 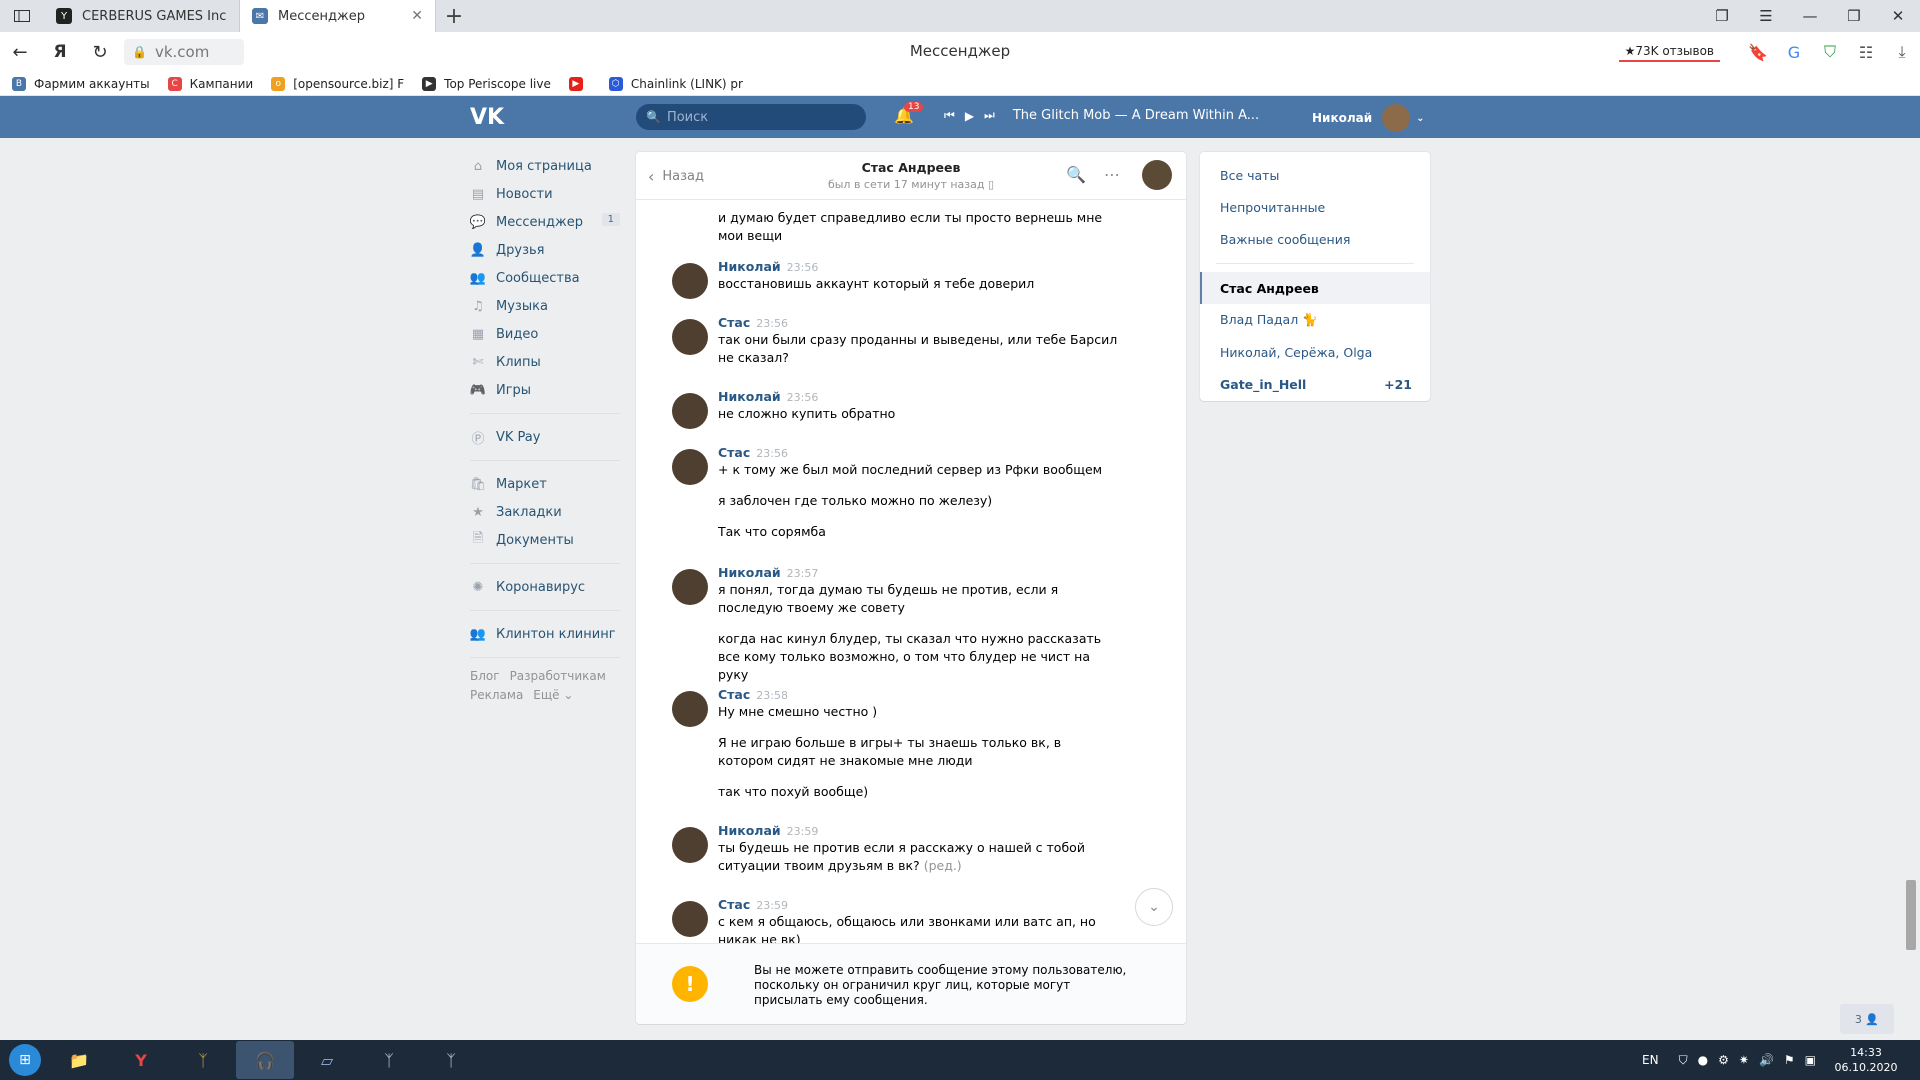 I want to click on footer-ads-link: Реклама, so click(x=496, y=695).